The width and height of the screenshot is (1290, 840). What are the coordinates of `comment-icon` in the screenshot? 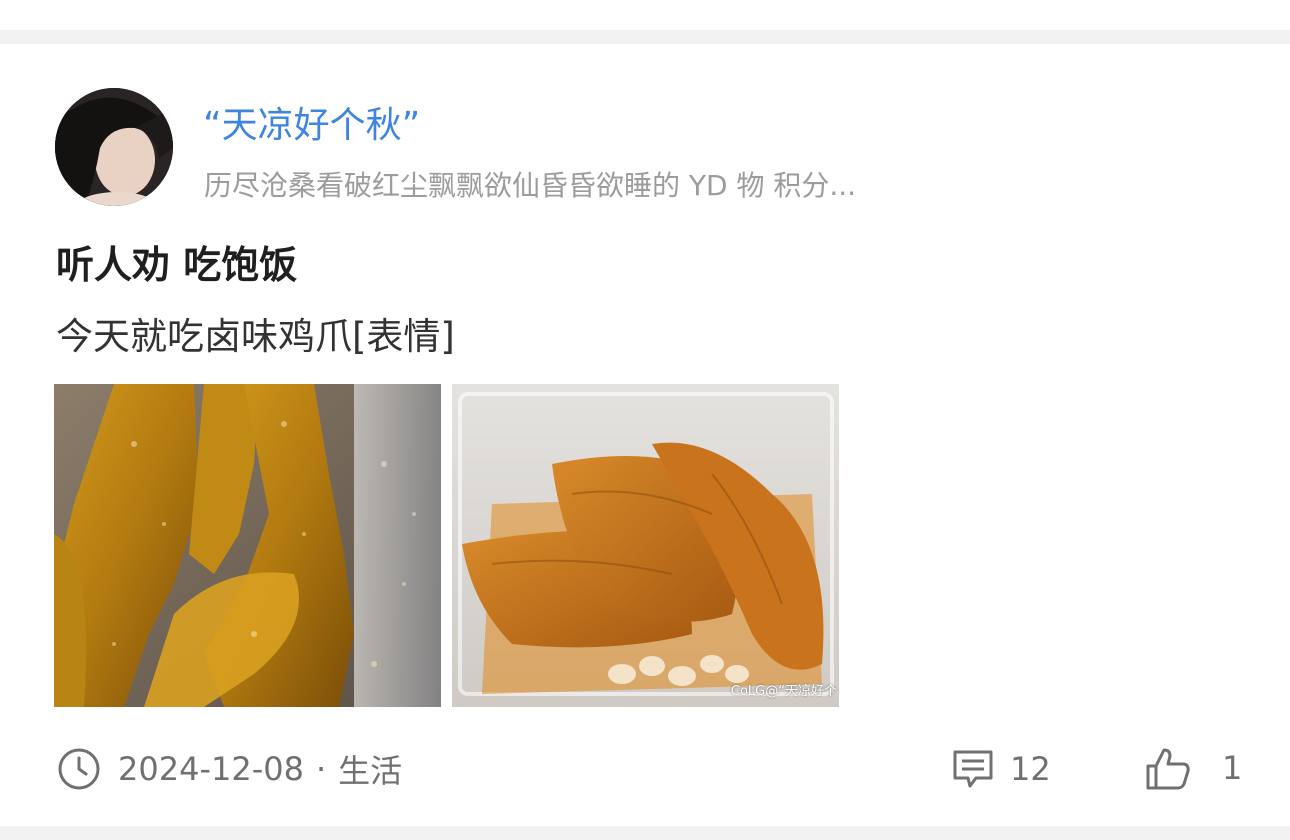 It's located at (973, 769).